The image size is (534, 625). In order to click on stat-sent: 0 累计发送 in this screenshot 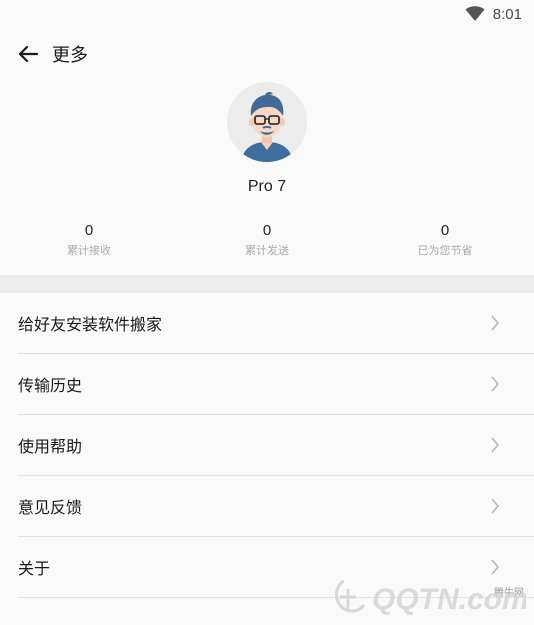, I will do `click(267, 240)`.